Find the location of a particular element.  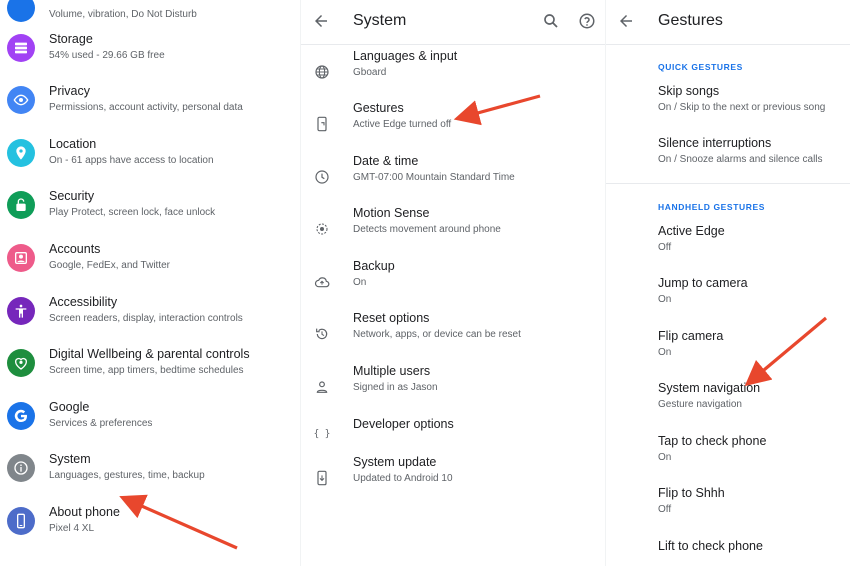

system-item-subtitle: Gboard is located at coordinates (370, 72).